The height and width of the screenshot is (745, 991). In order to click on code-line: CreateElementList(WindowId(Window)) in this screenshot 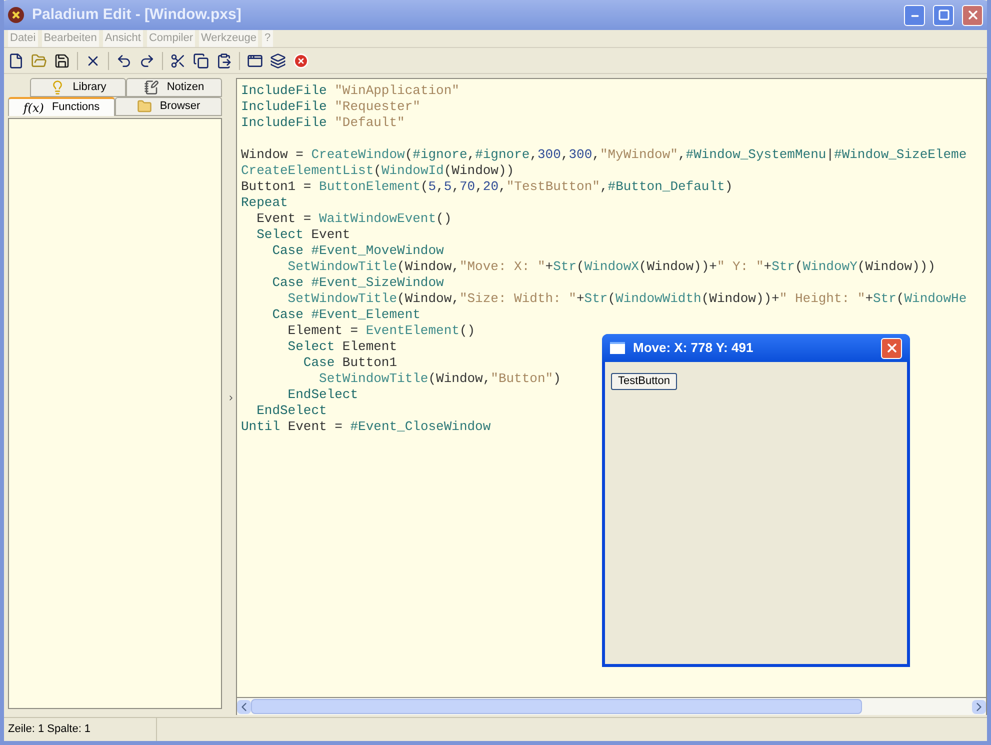, I will do `click(377, 171)`.